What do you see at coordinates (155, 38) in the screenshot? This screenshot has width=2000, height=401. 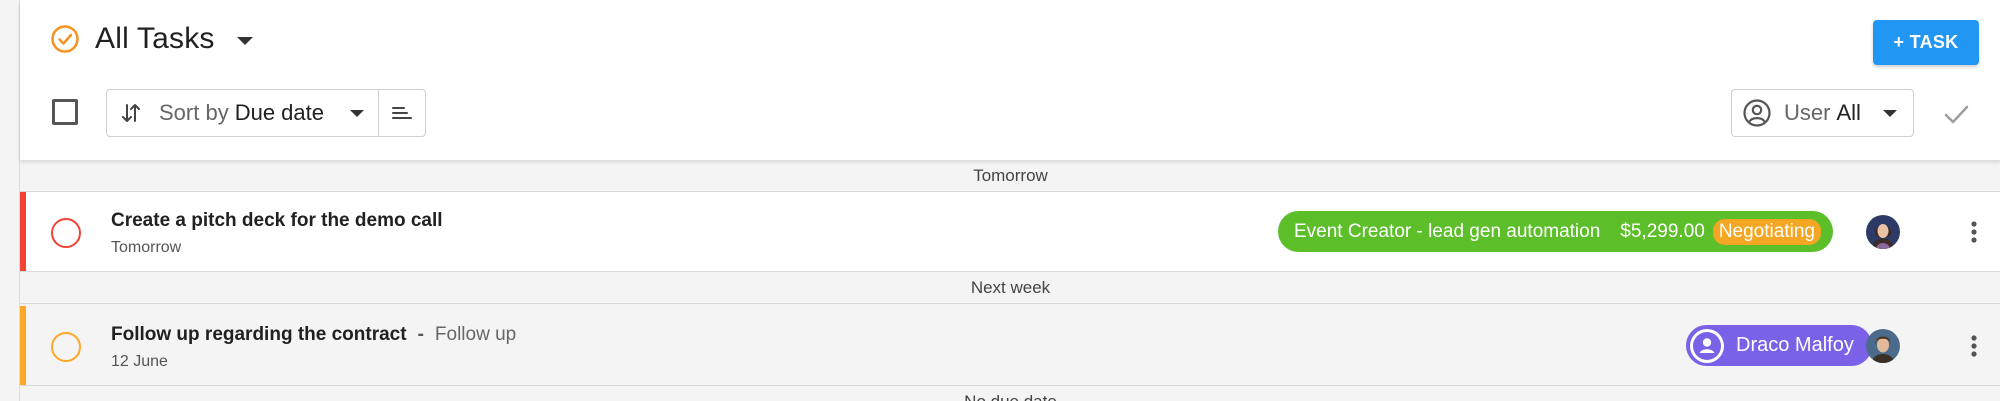 I see `page-title: All Tasks` at bounding box center [155, 38].